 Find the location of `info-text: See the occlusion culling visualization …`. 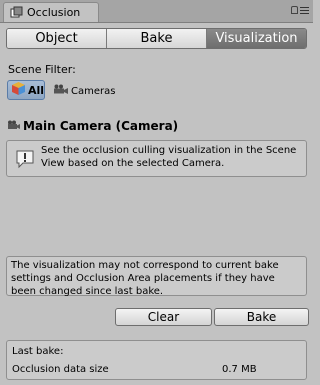

info-text: See the occlusion culling visualization … is located at coordinates (169, 157).